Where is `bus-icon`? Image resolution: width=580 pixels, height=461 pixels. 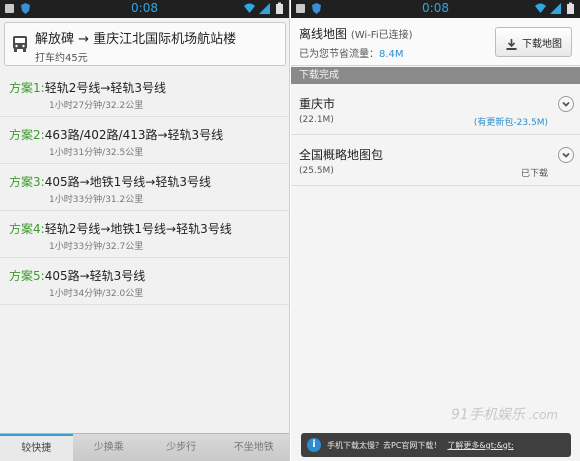 bus-icon is located at coordinates (20, 44).